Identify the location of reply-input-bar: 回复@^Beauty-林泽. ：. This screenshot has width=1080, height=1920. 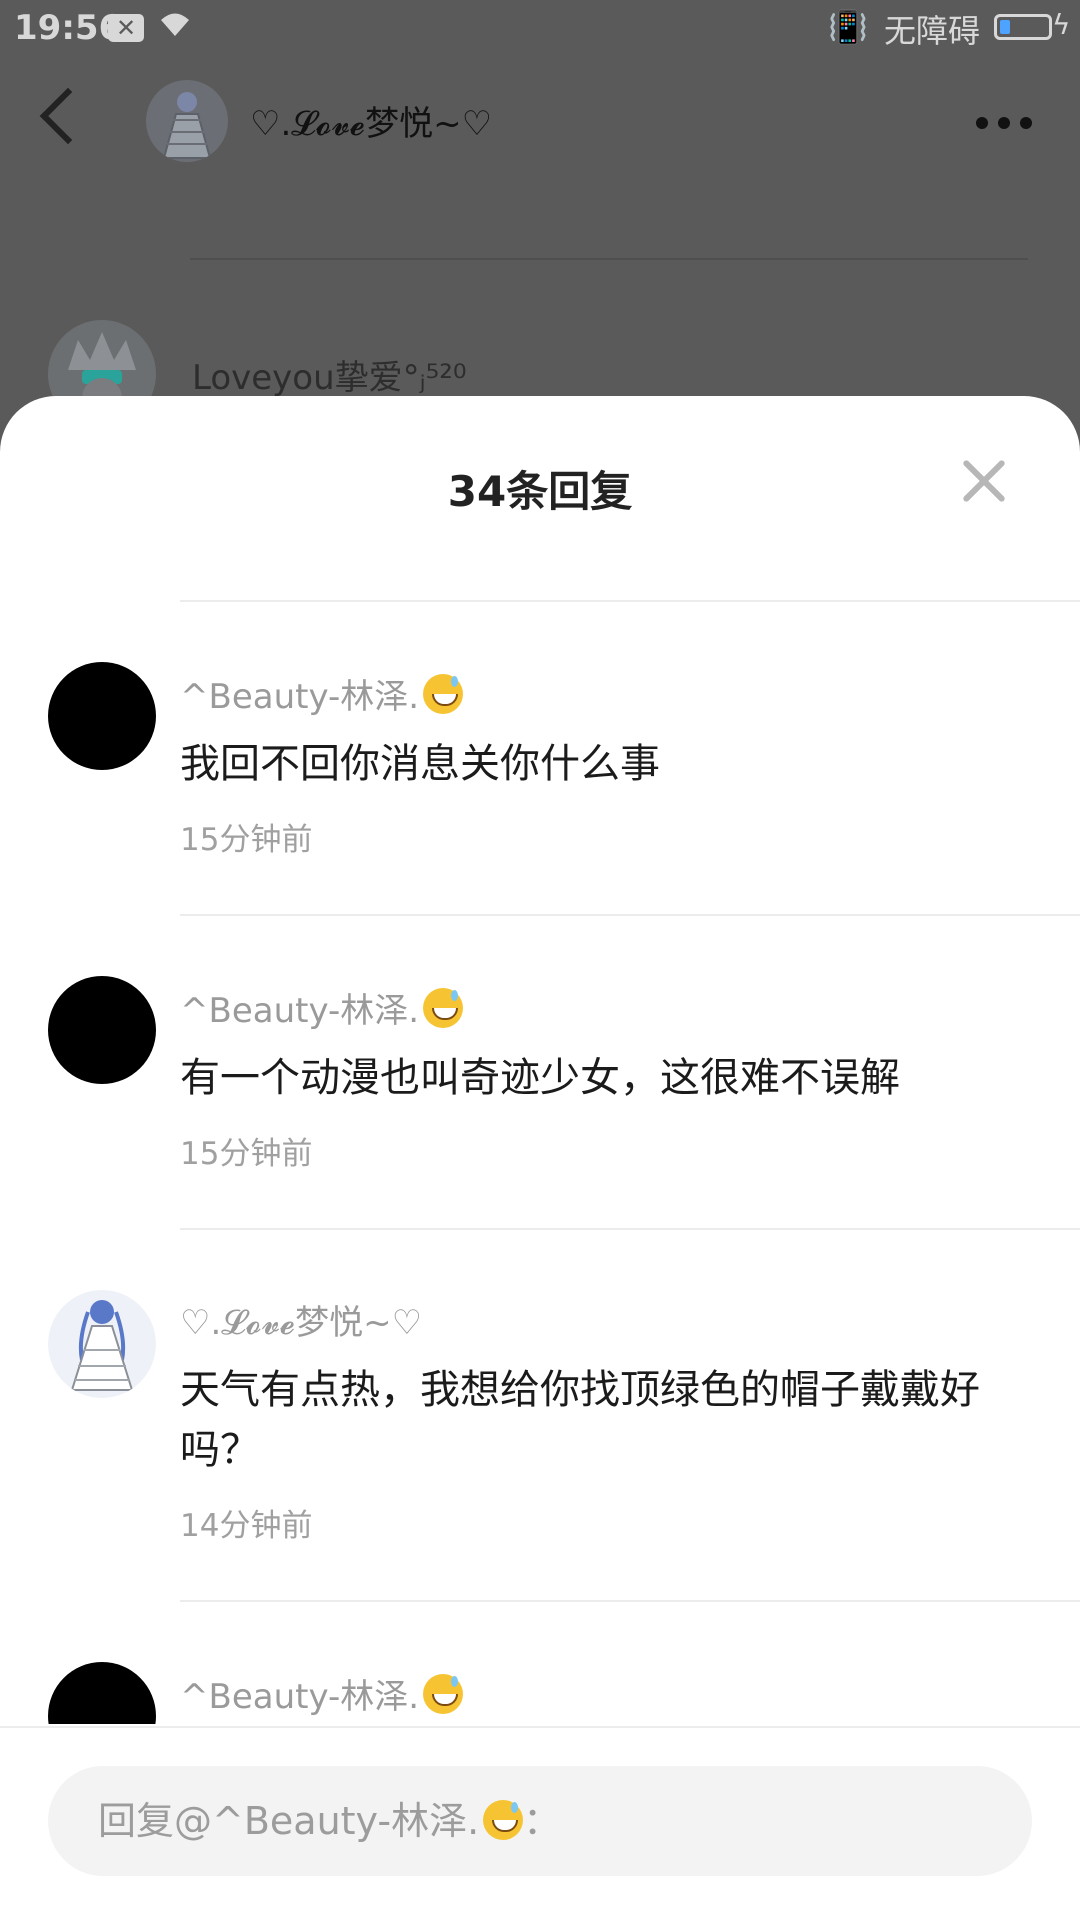
(540, 1823).